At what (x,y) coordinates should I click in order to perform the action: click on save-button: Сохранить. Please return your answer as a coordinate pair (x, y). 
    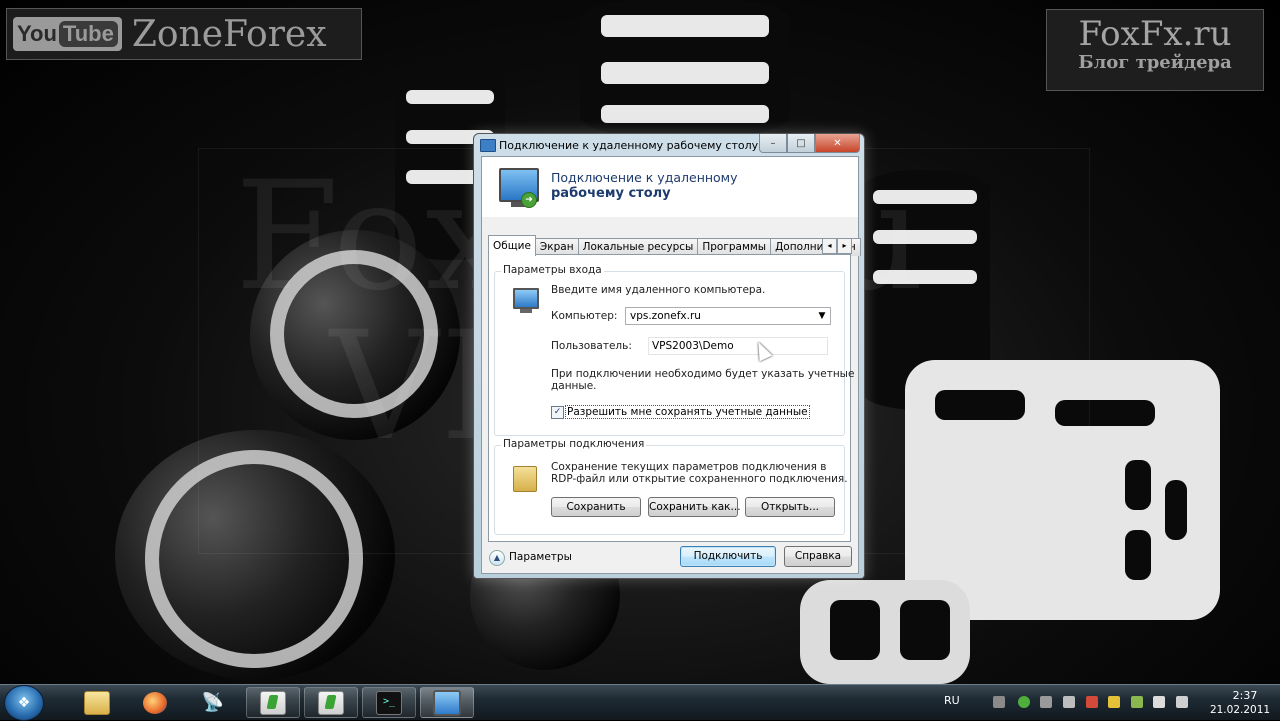
    Looking at the image, I should click on (596, 507).